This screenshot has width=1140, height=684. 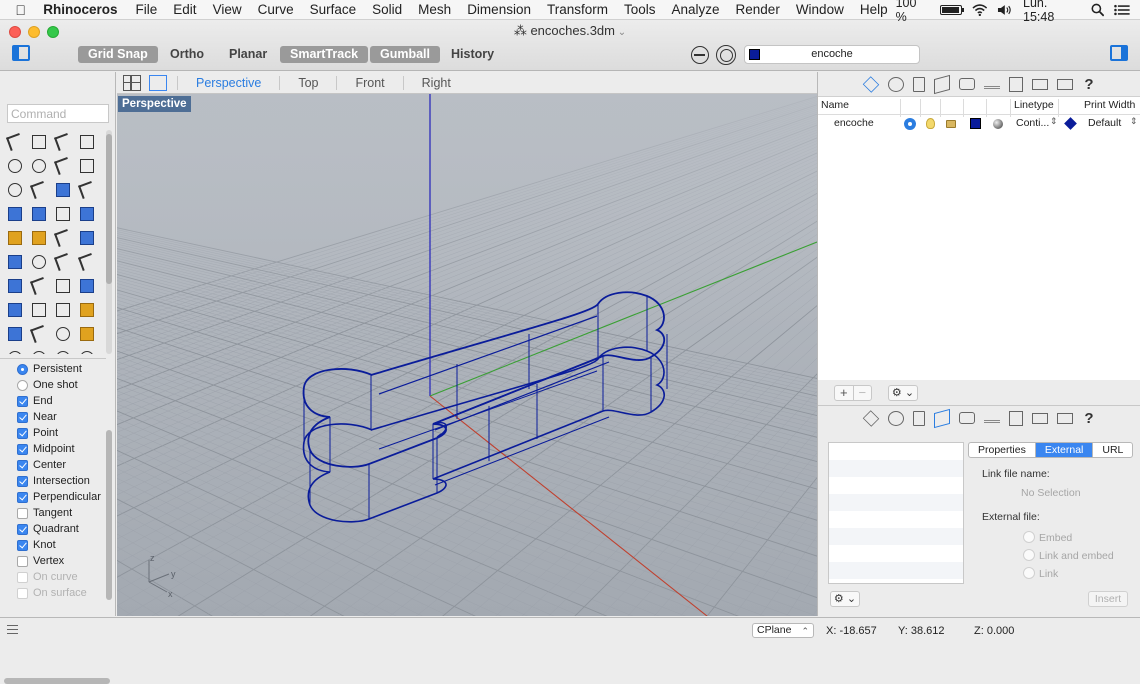 I want to click on layer-name: encoche, so click(x=854, y=123).